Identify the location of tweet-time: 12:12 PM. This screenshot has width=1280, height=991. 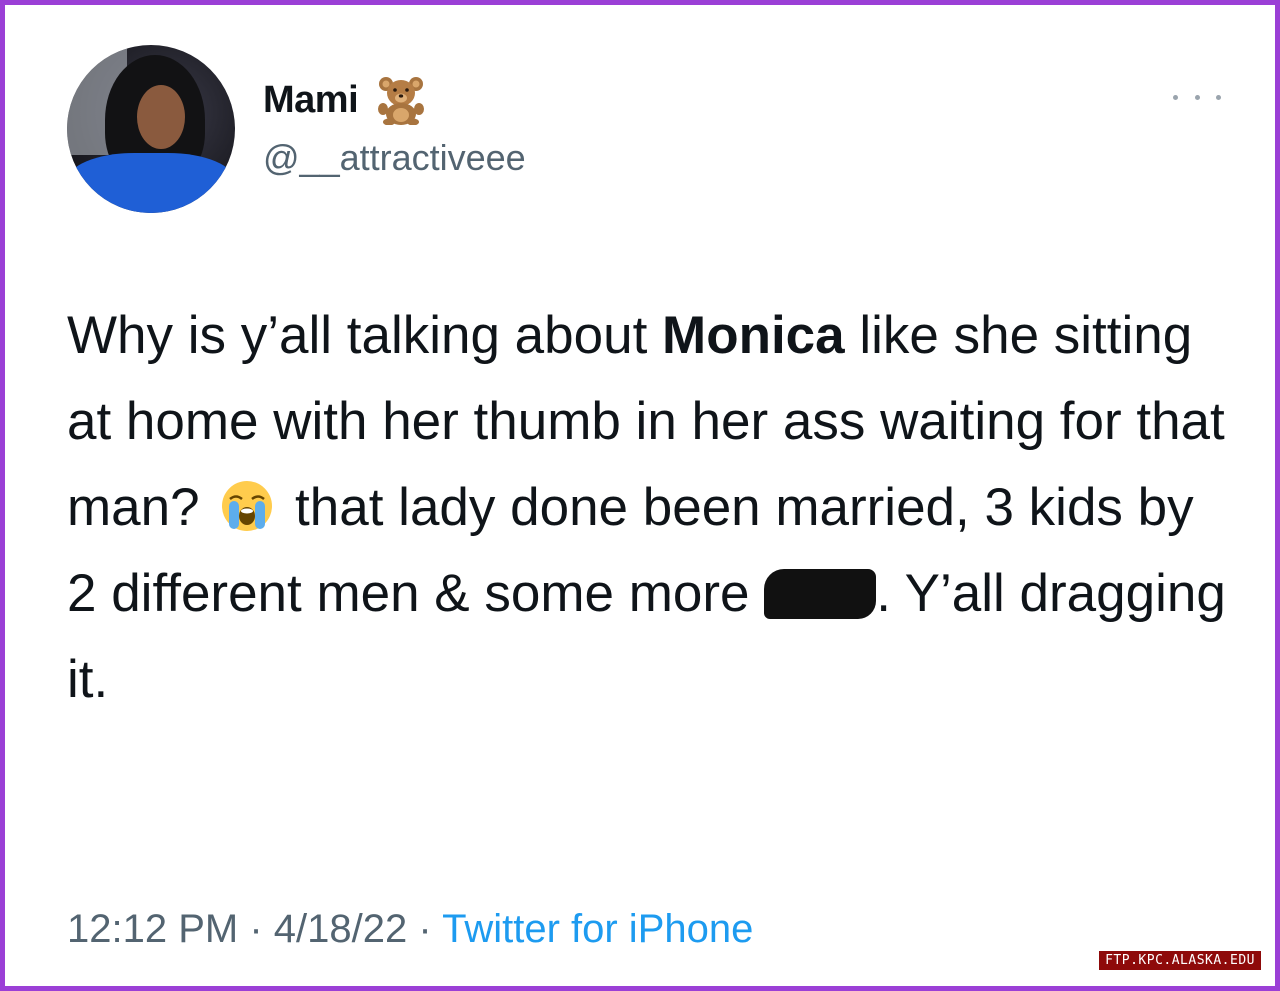
(152, 929).